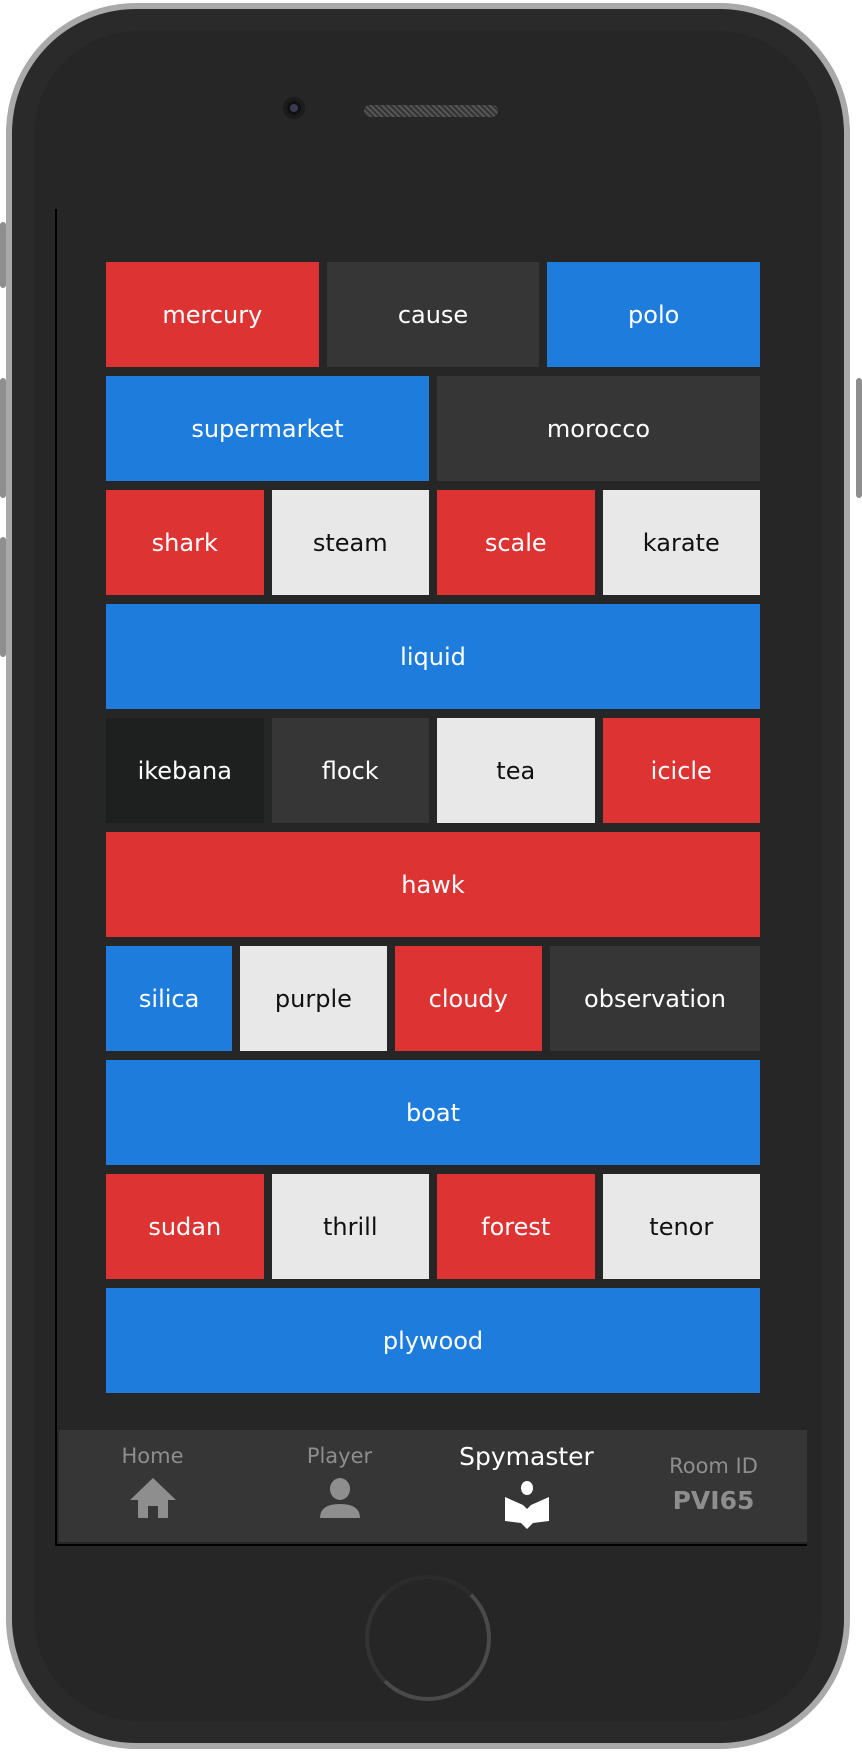 The image size is (862, 1754). What do you see at coordinates (516, 770) in the screenshot?
I see `word-card-tea: tea` at bounding box center [516, 770].